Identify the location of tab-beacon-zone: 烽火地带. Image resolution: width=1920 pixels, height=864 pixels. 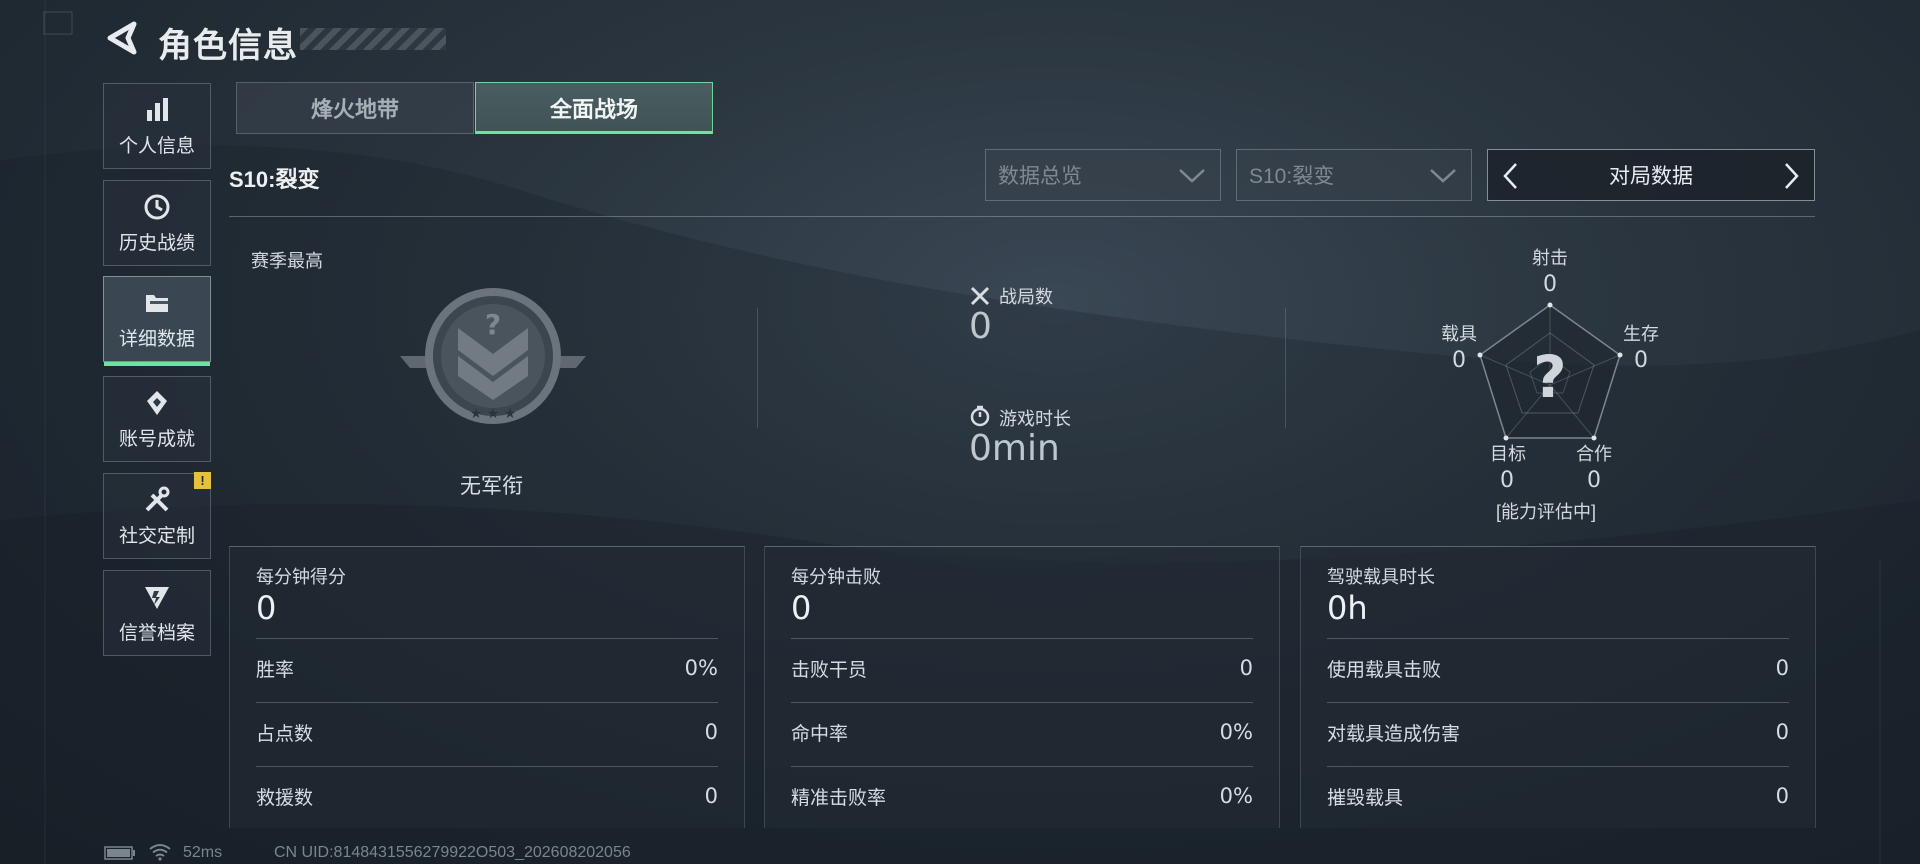
(355, 108).